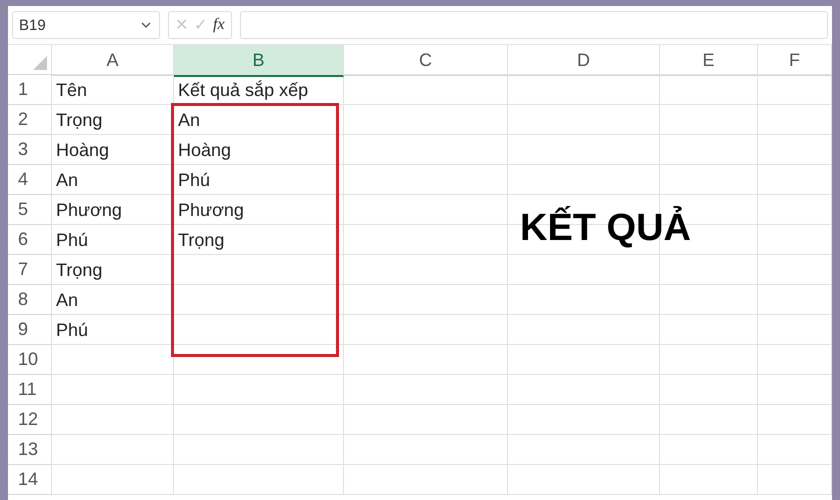  I want to click on chevron-icon, so click(146, 25).